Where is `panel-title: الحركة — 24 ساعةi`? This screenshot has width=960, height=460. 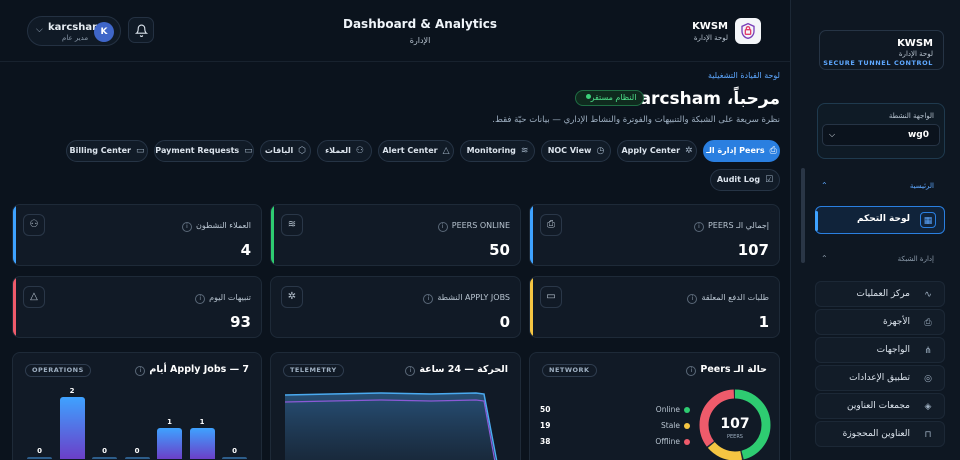
panel-title: الحركة — 24 ساعةi is located at coordinates (456, 370).